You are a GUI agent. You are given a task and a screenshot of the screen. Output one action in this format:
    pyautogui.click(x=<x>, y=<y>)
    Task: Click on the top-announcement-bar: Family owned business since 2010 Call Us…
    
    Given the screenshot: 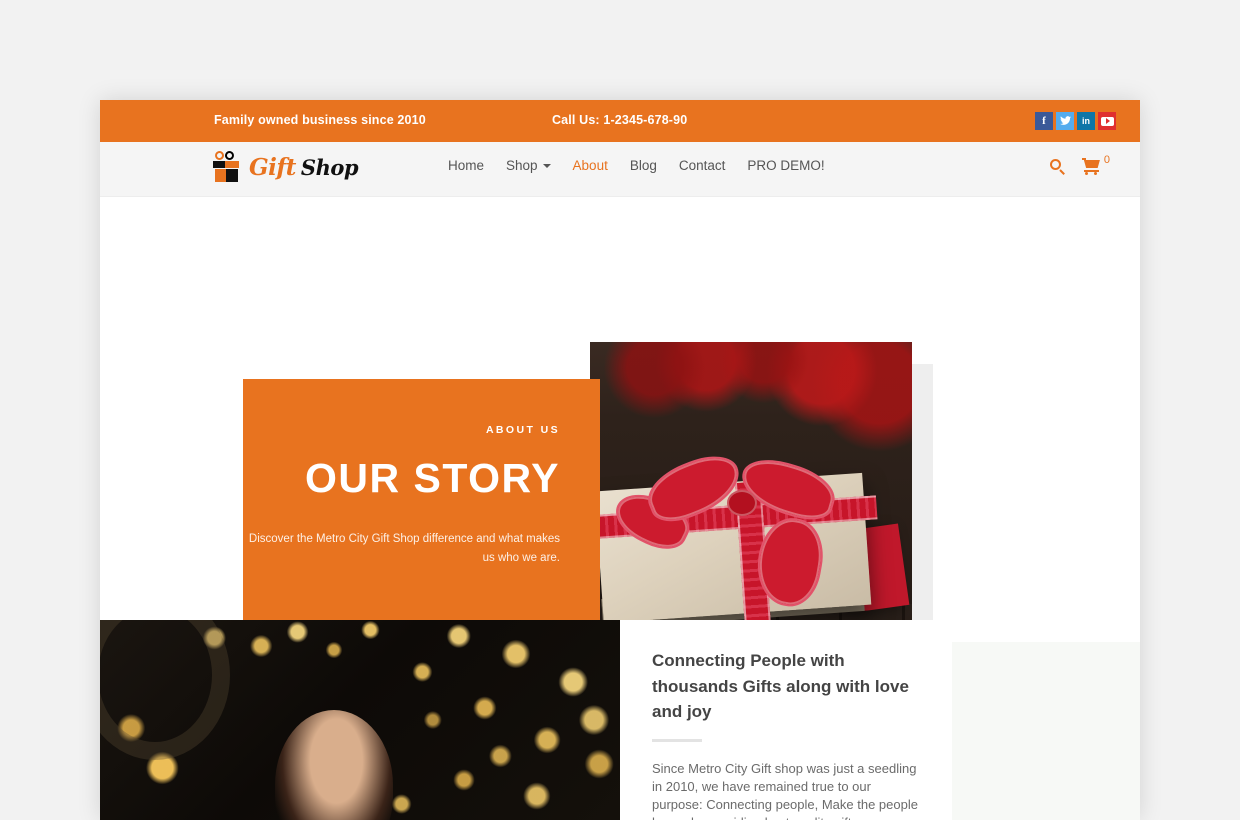 What is the action you would take?
    pyautogui.click(x=620, y=121)
    